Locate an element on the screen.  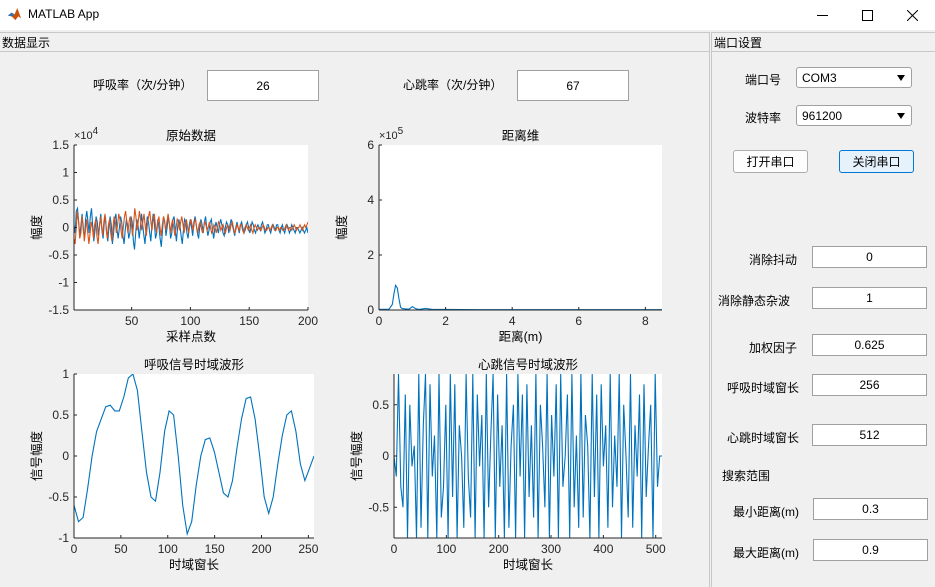
param-label-weight: 加权因子 is located at coordinates (773, 348).